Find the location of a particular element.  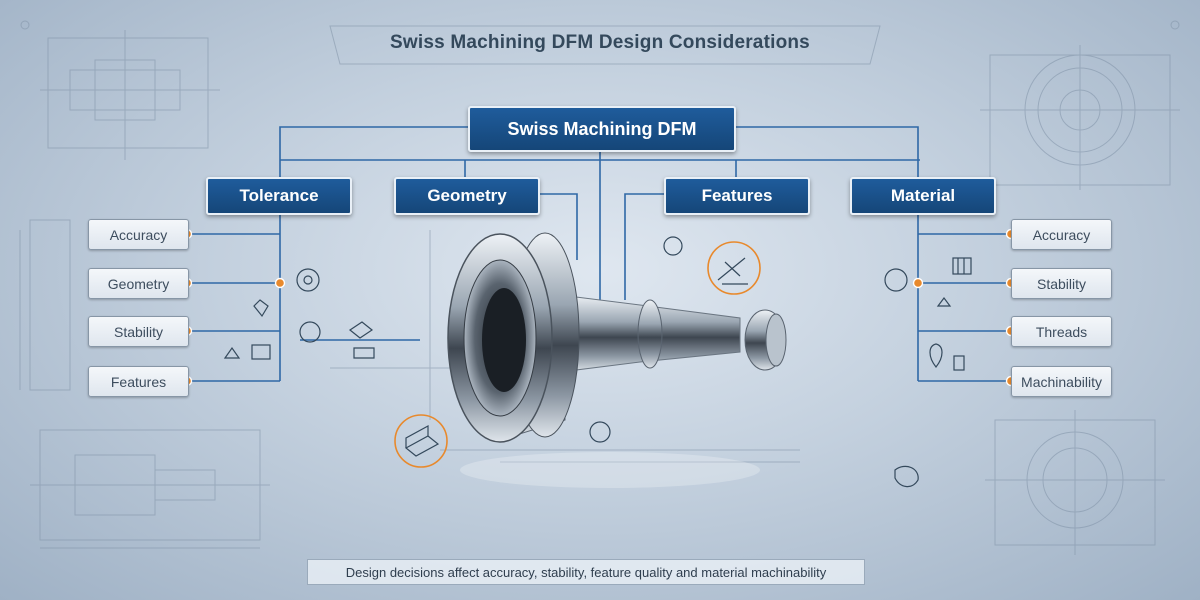

tool-icon is located at coordinates (734, 268).